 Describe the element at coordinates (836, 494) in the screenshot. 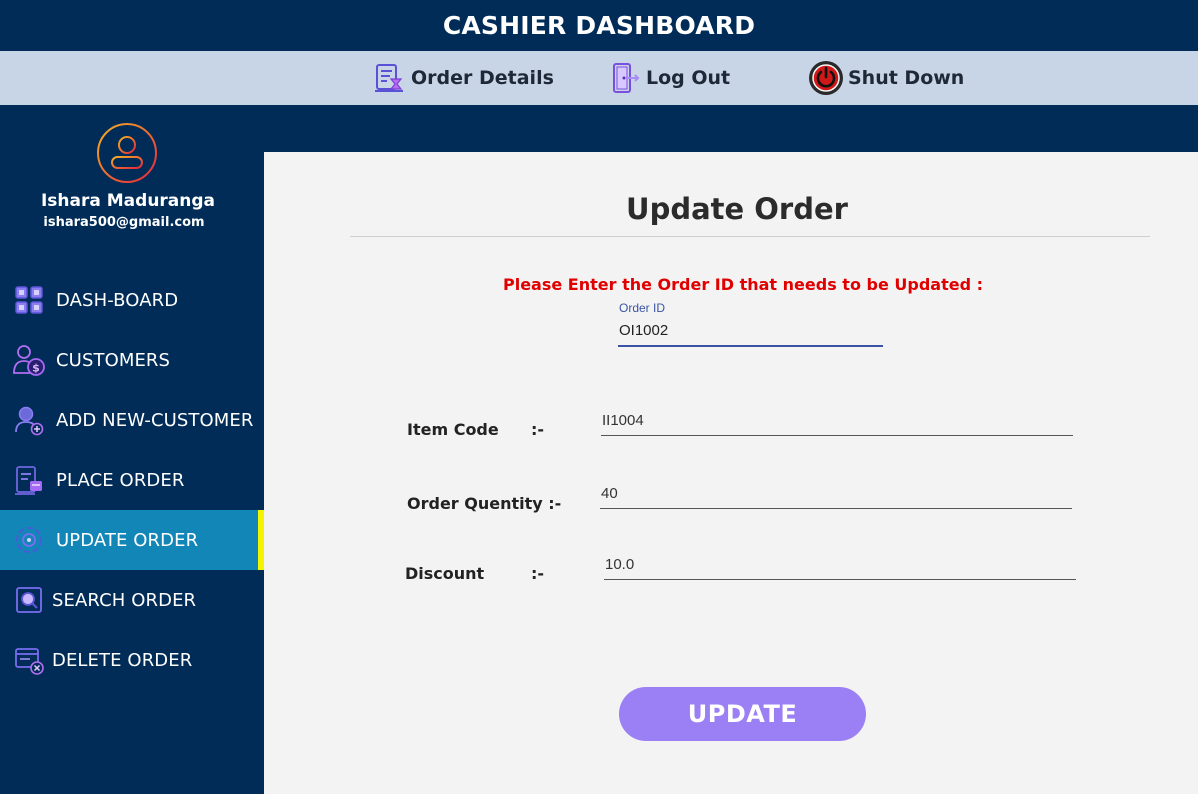

I see `order-quantity-input` at that location.